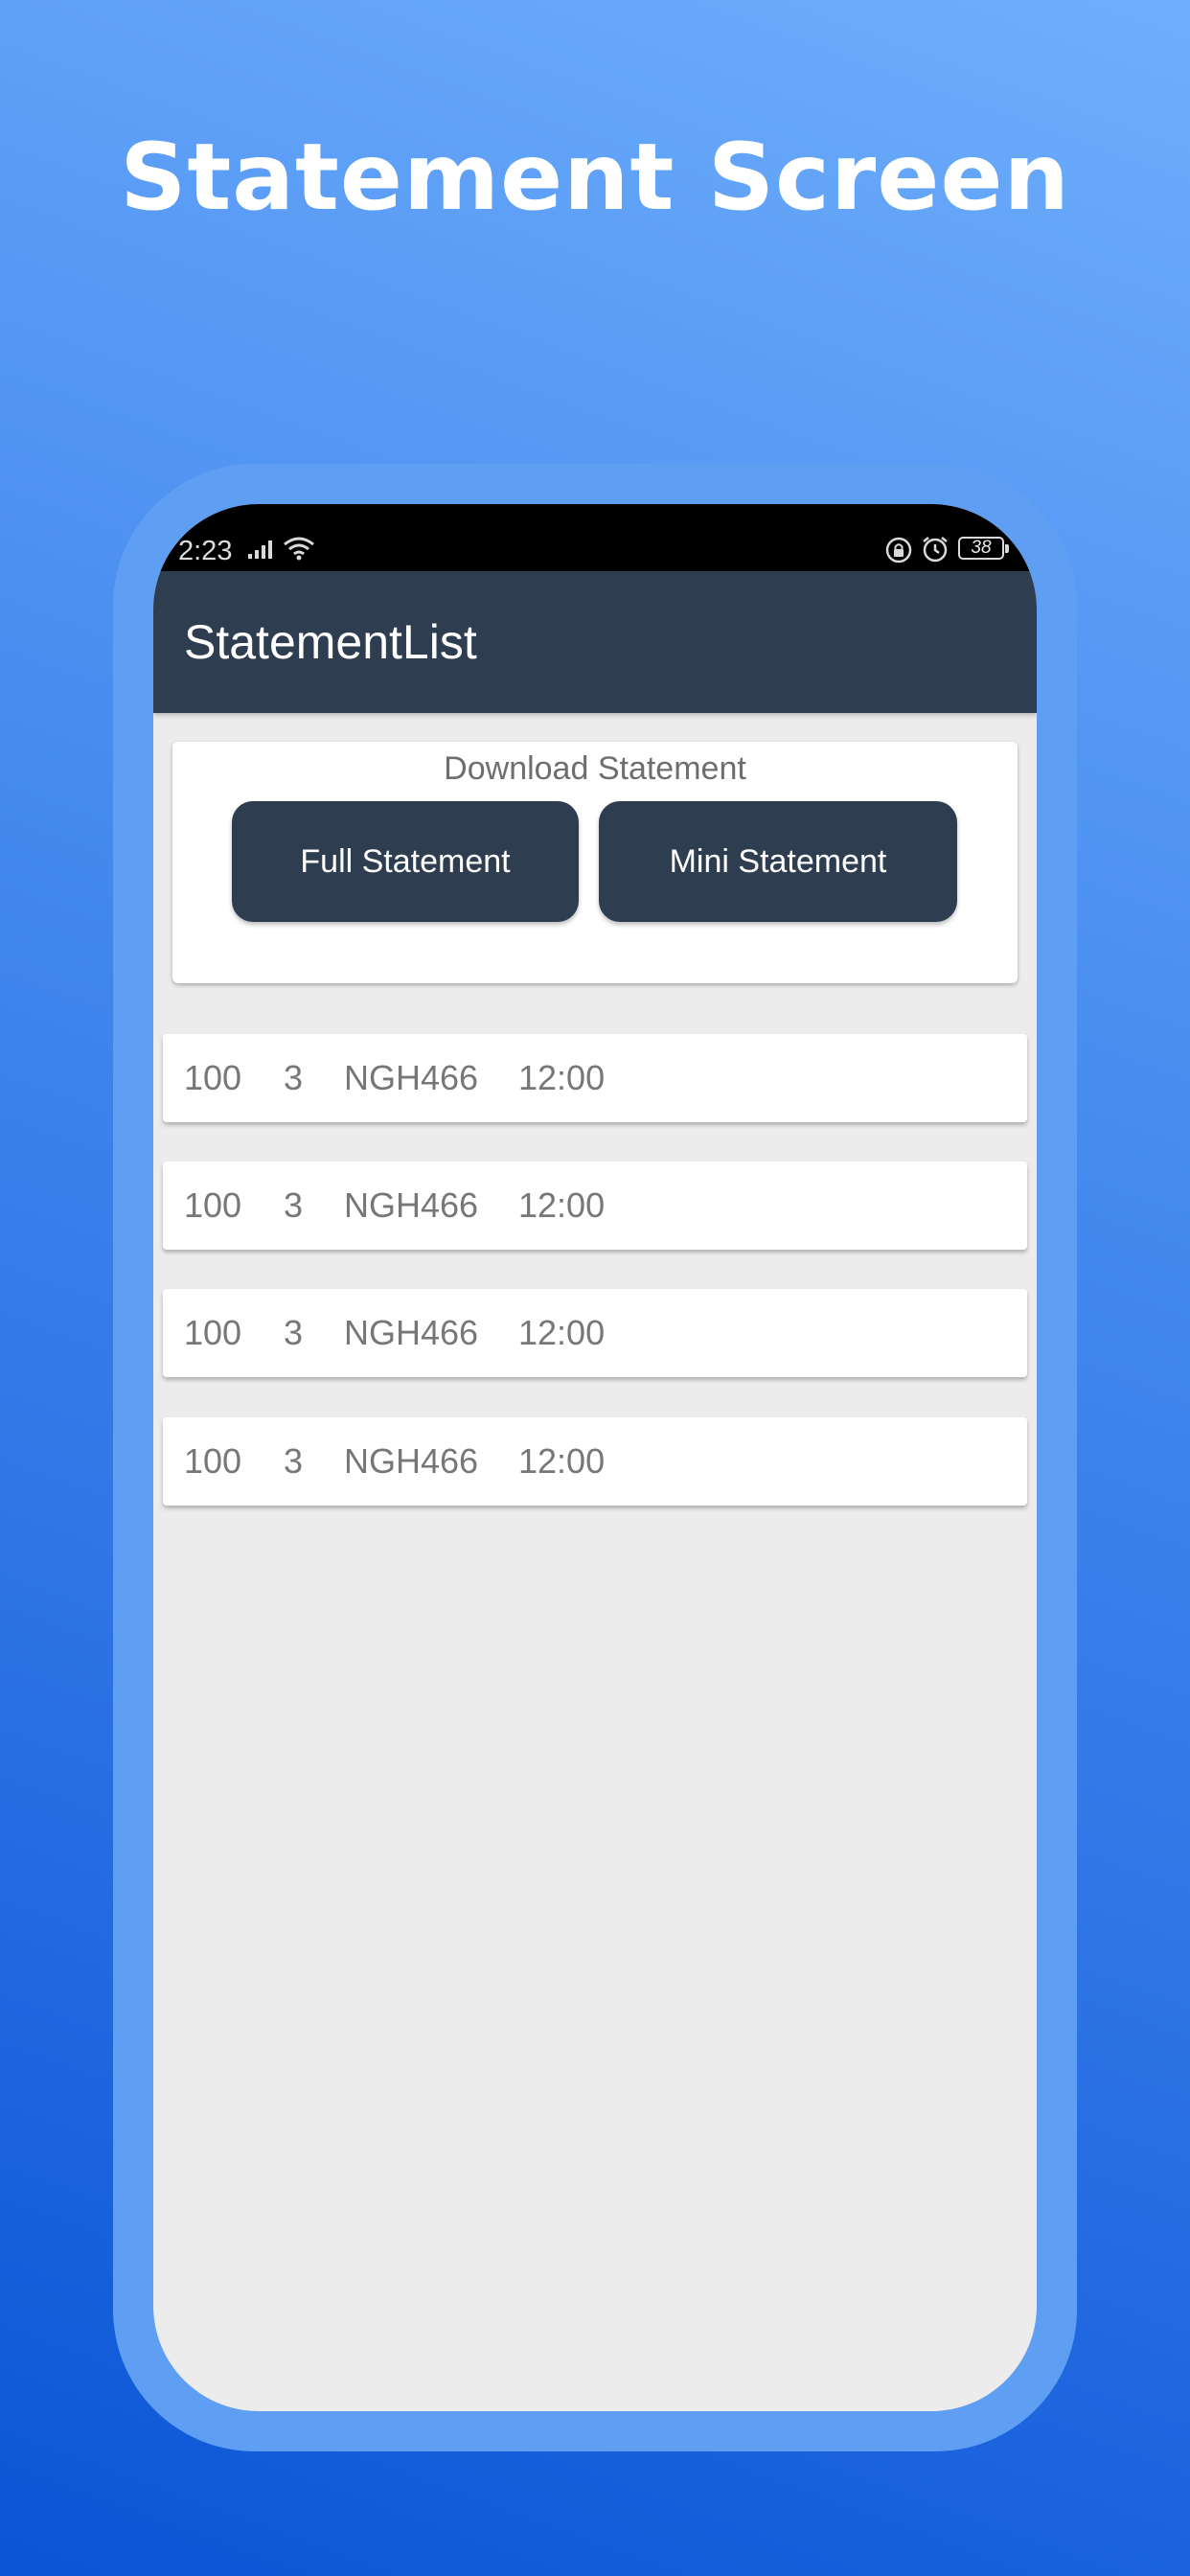 The image size is (1190, 2576). Describe the element at coordinates (299, 549) in the screenshot. I see `wifi-icon` at that location.